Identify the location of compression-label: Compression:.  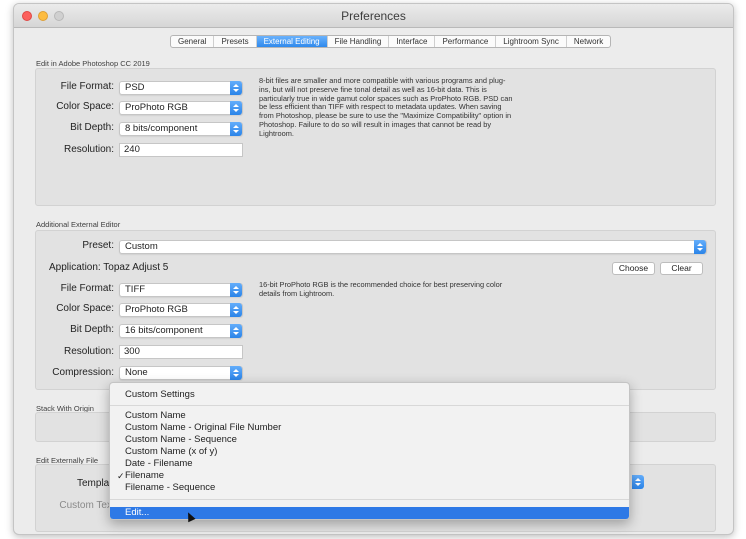
(83, 372).